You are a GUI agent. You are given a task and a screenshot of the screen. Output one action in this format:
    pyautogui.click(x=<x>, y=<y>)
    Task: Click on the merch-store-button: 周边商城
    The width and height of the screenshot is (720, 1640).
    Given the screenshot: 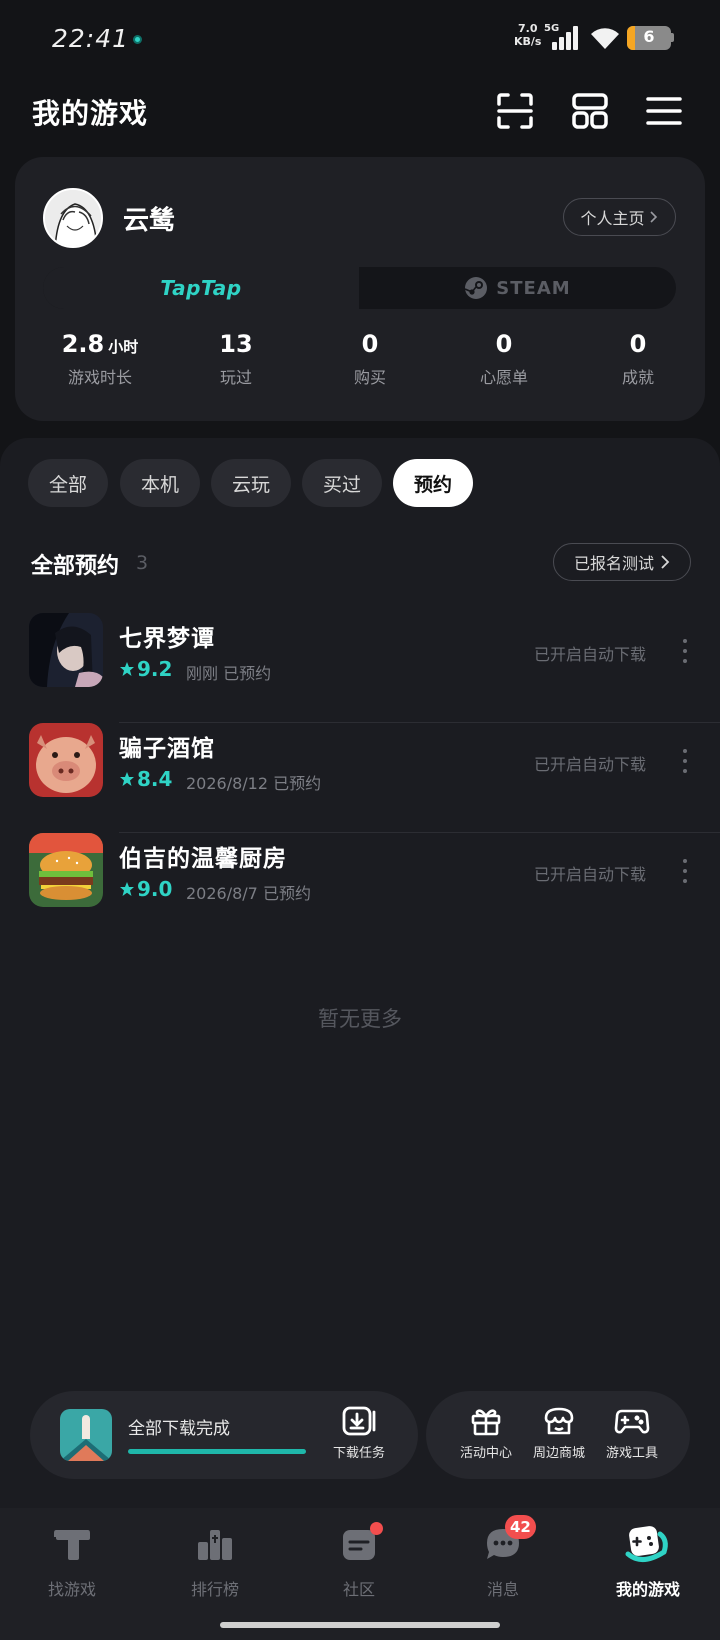 What is the action you would take?
    pyautogui.click(x=559, y=1433)
    